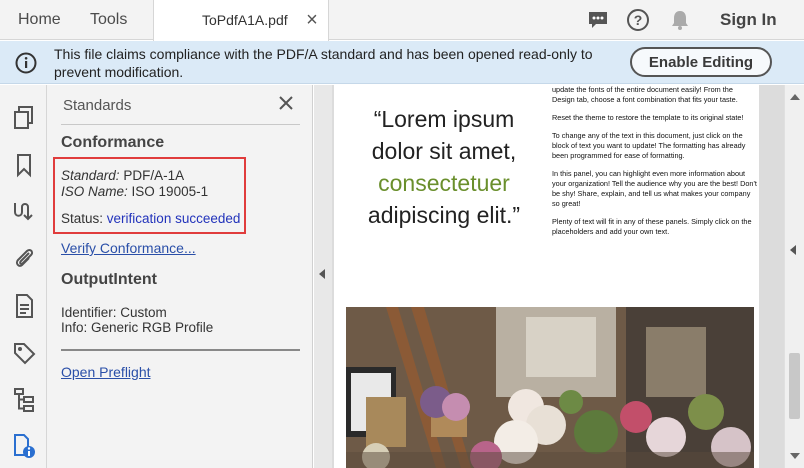  I want to click on info-icon, so click(26, 63).